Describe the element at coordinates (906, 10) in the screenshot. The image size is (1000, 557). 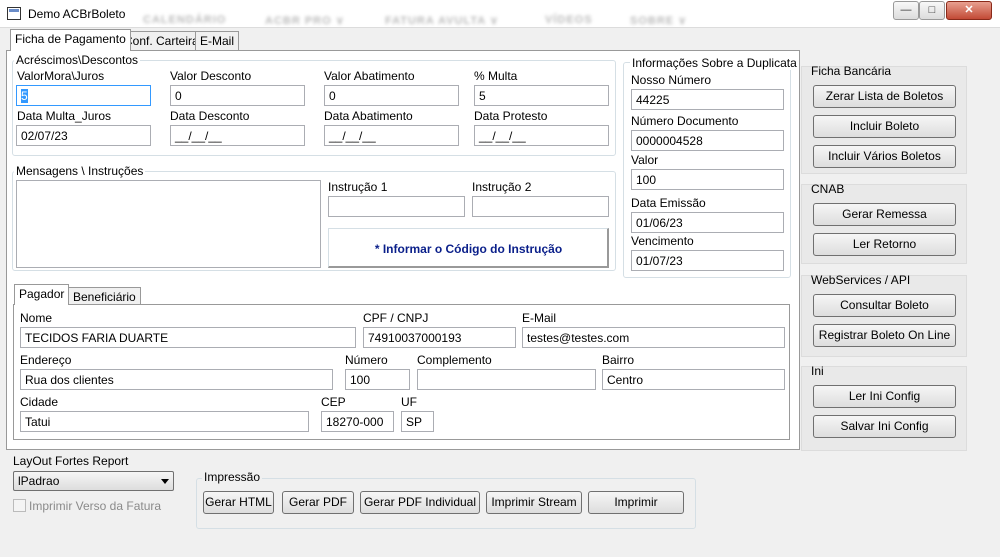
I see `minimize-button: —` at that location.